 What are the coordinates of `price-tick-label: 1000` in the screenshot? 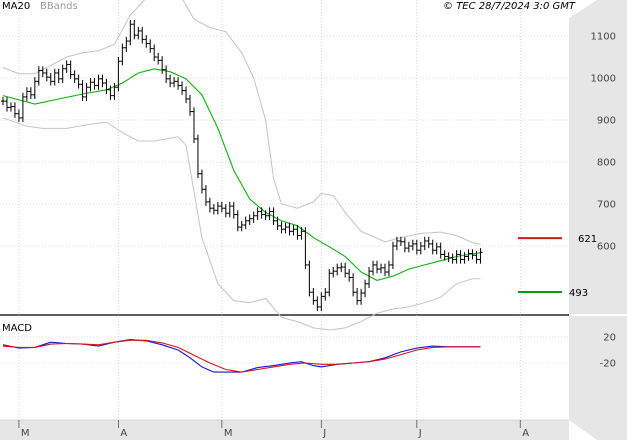 It's located at (603, 79).